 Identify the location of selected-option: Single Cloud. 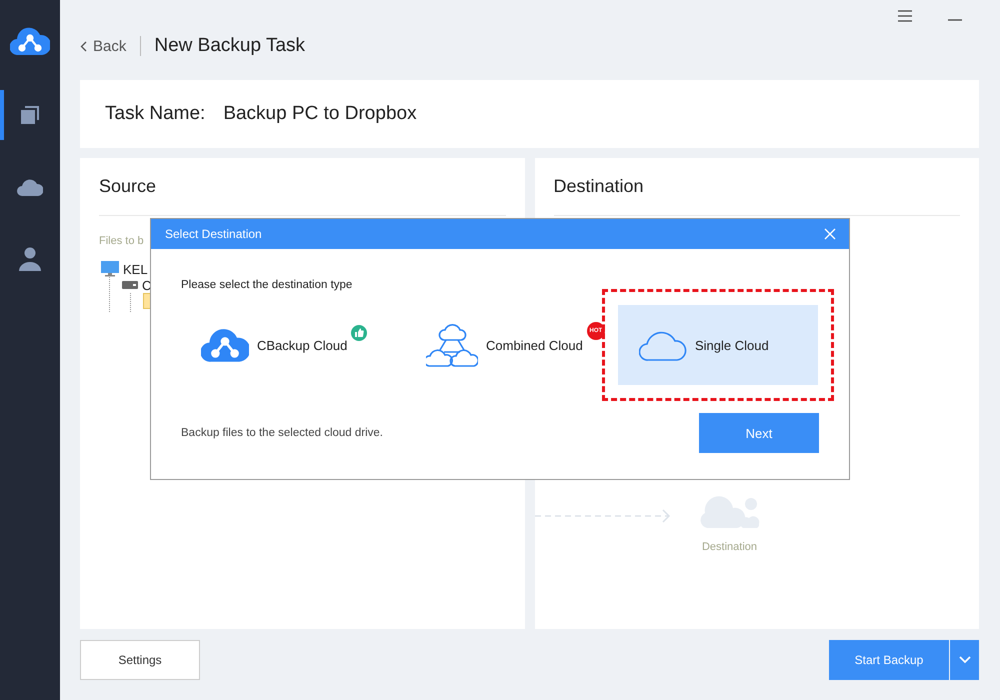
(718, 345).